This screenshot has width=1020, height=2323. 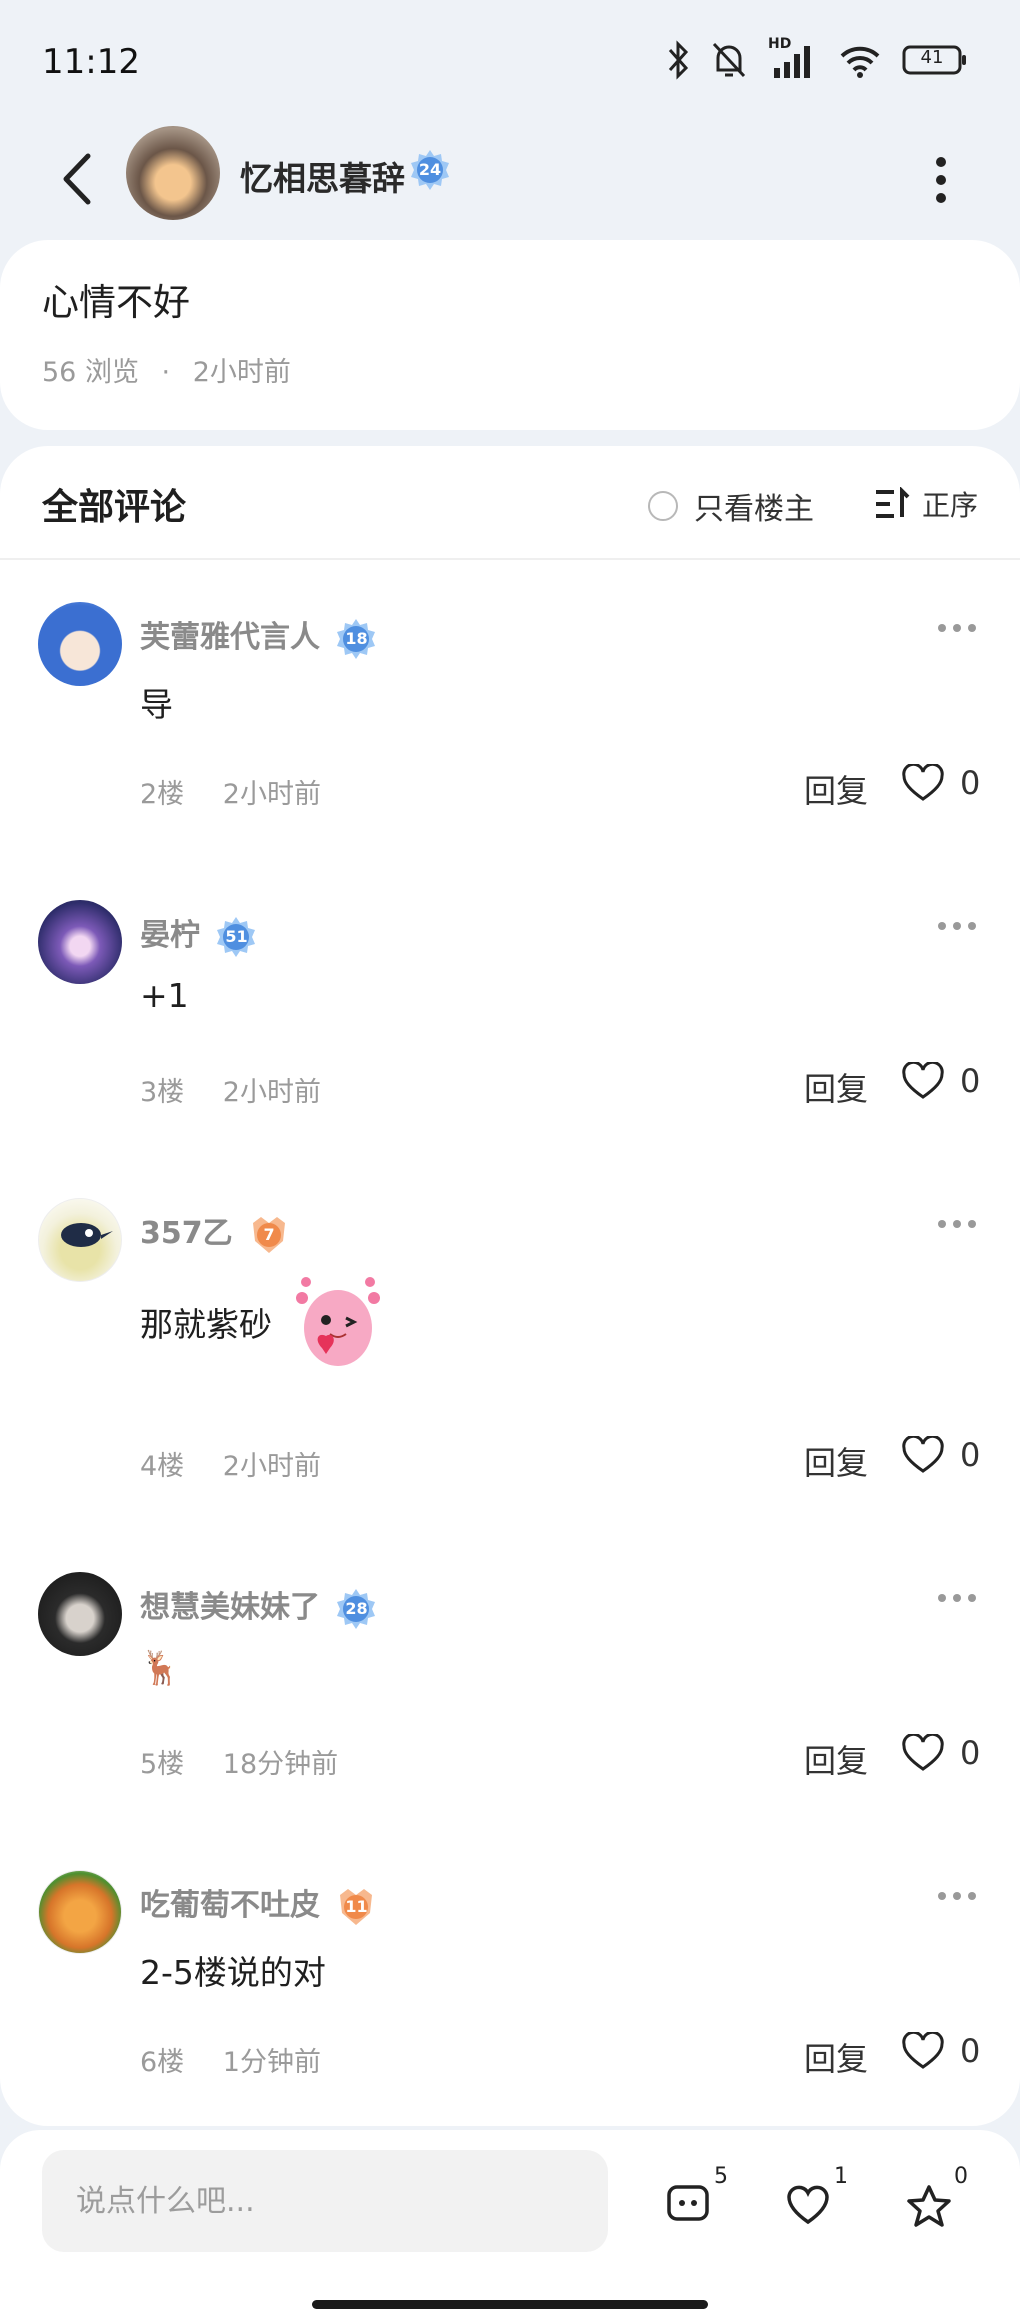 I want to click on level-number: 11, so click(x=356, y=1906).